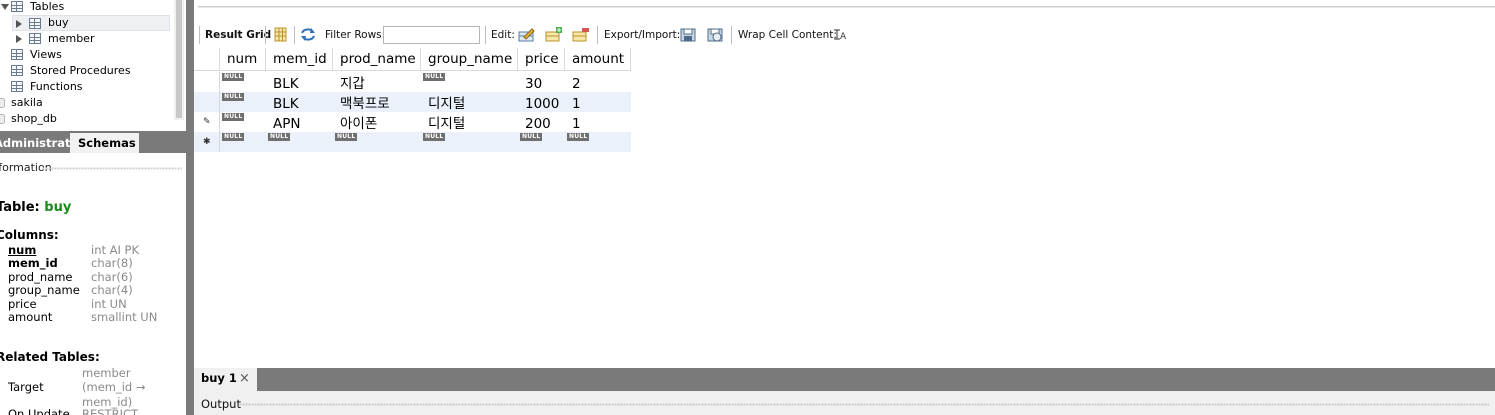 This screenshot has height=415, width=1495. I want to click on grid-cell-prod-name: 아이폰, so click(355, 122).